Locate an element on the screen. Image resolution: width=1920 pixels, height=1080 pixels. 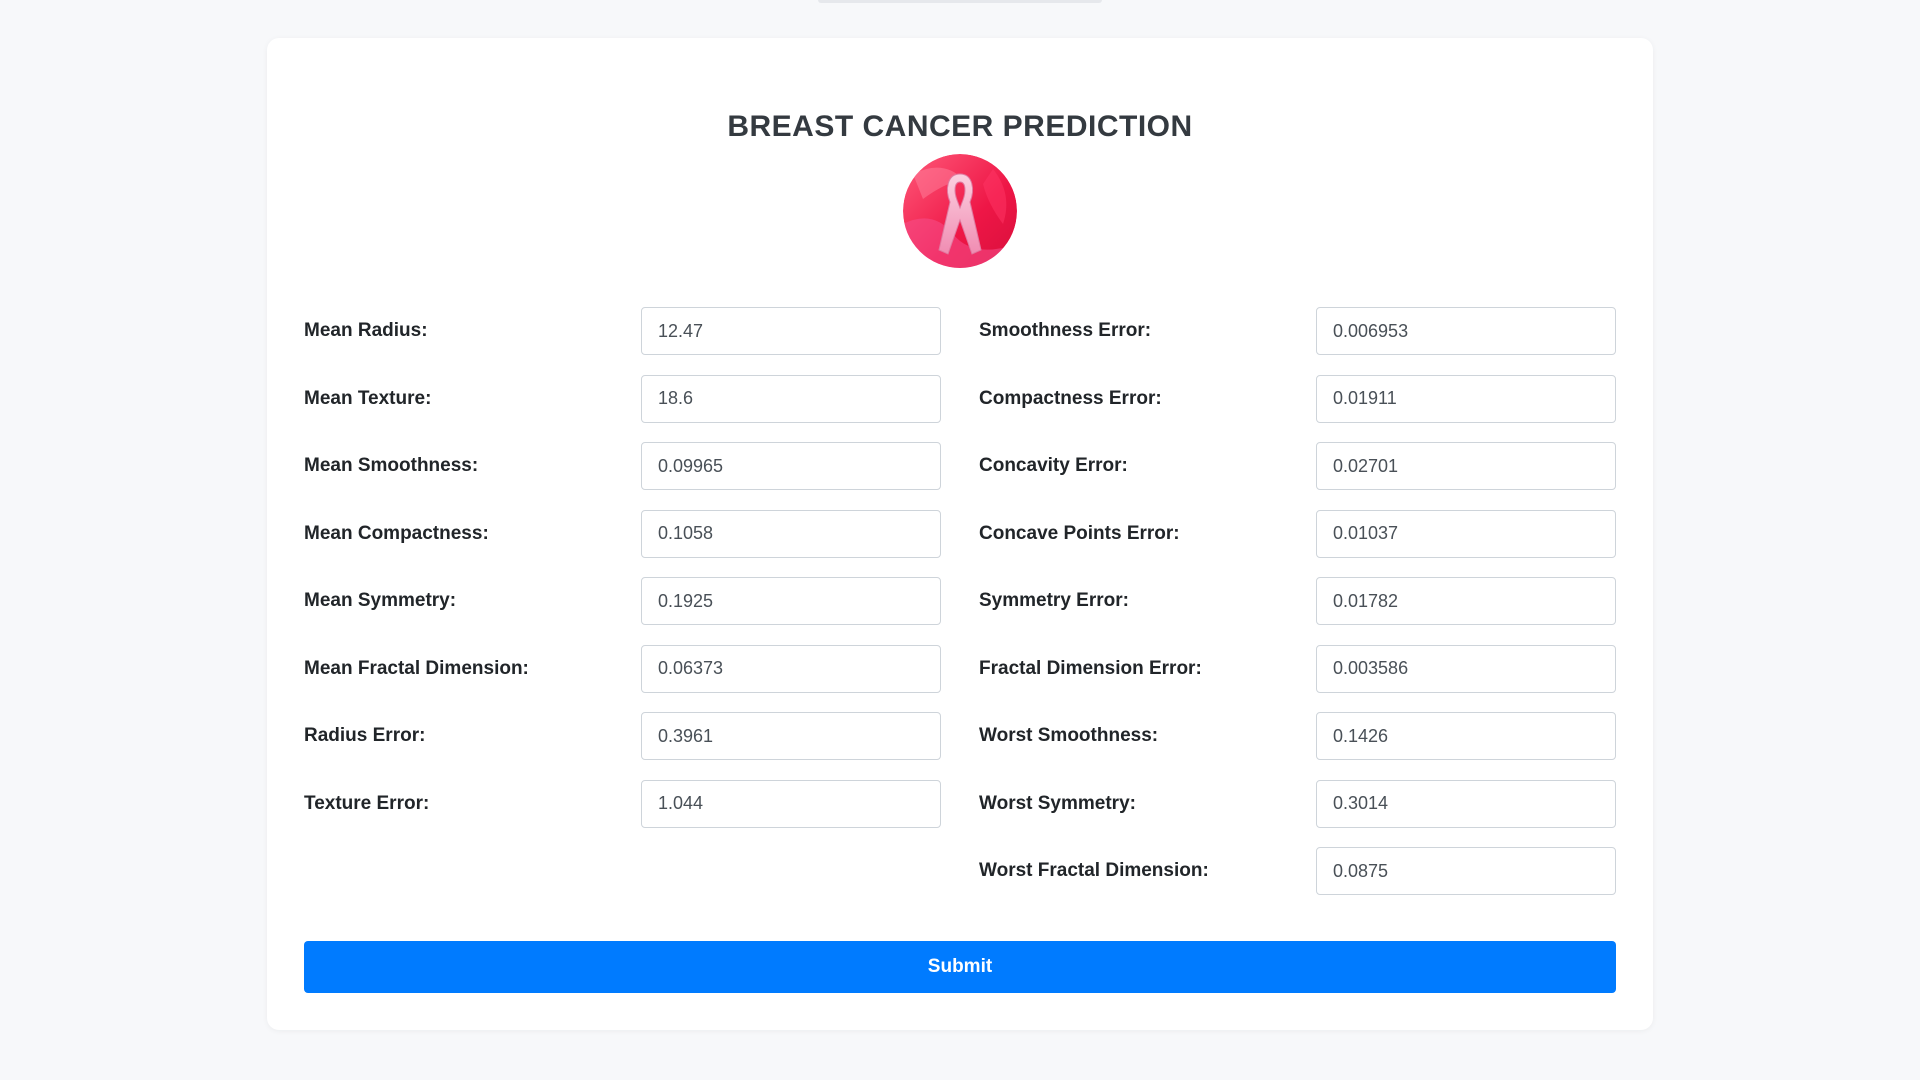
field-label: Worst Symmetry: is located at coordinates (1057, 803).